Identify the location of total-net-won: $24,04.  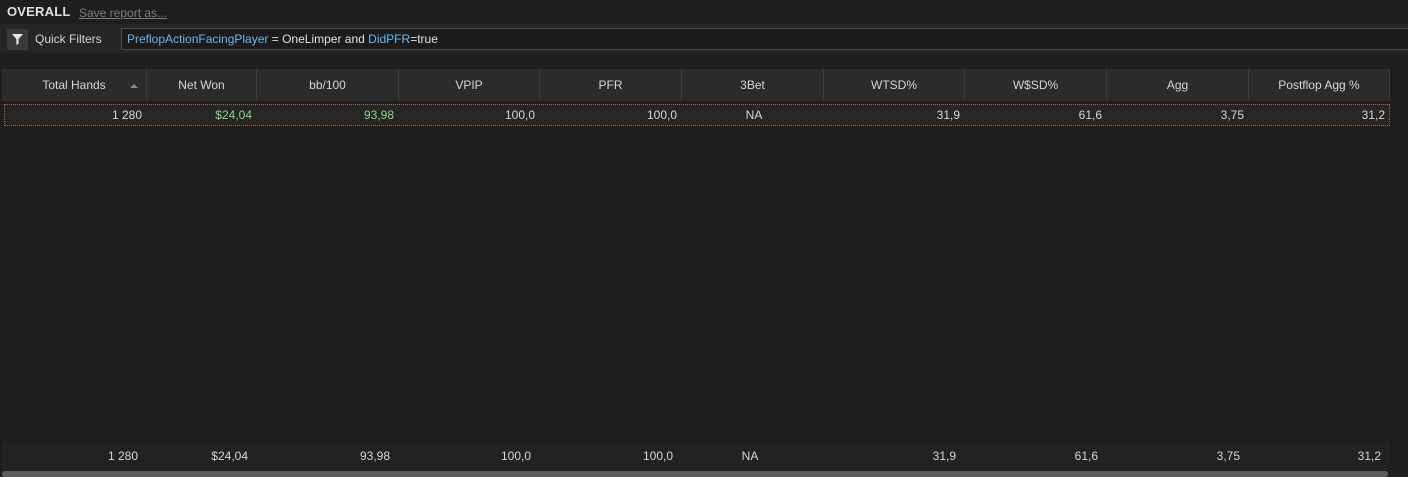
(229, 456).